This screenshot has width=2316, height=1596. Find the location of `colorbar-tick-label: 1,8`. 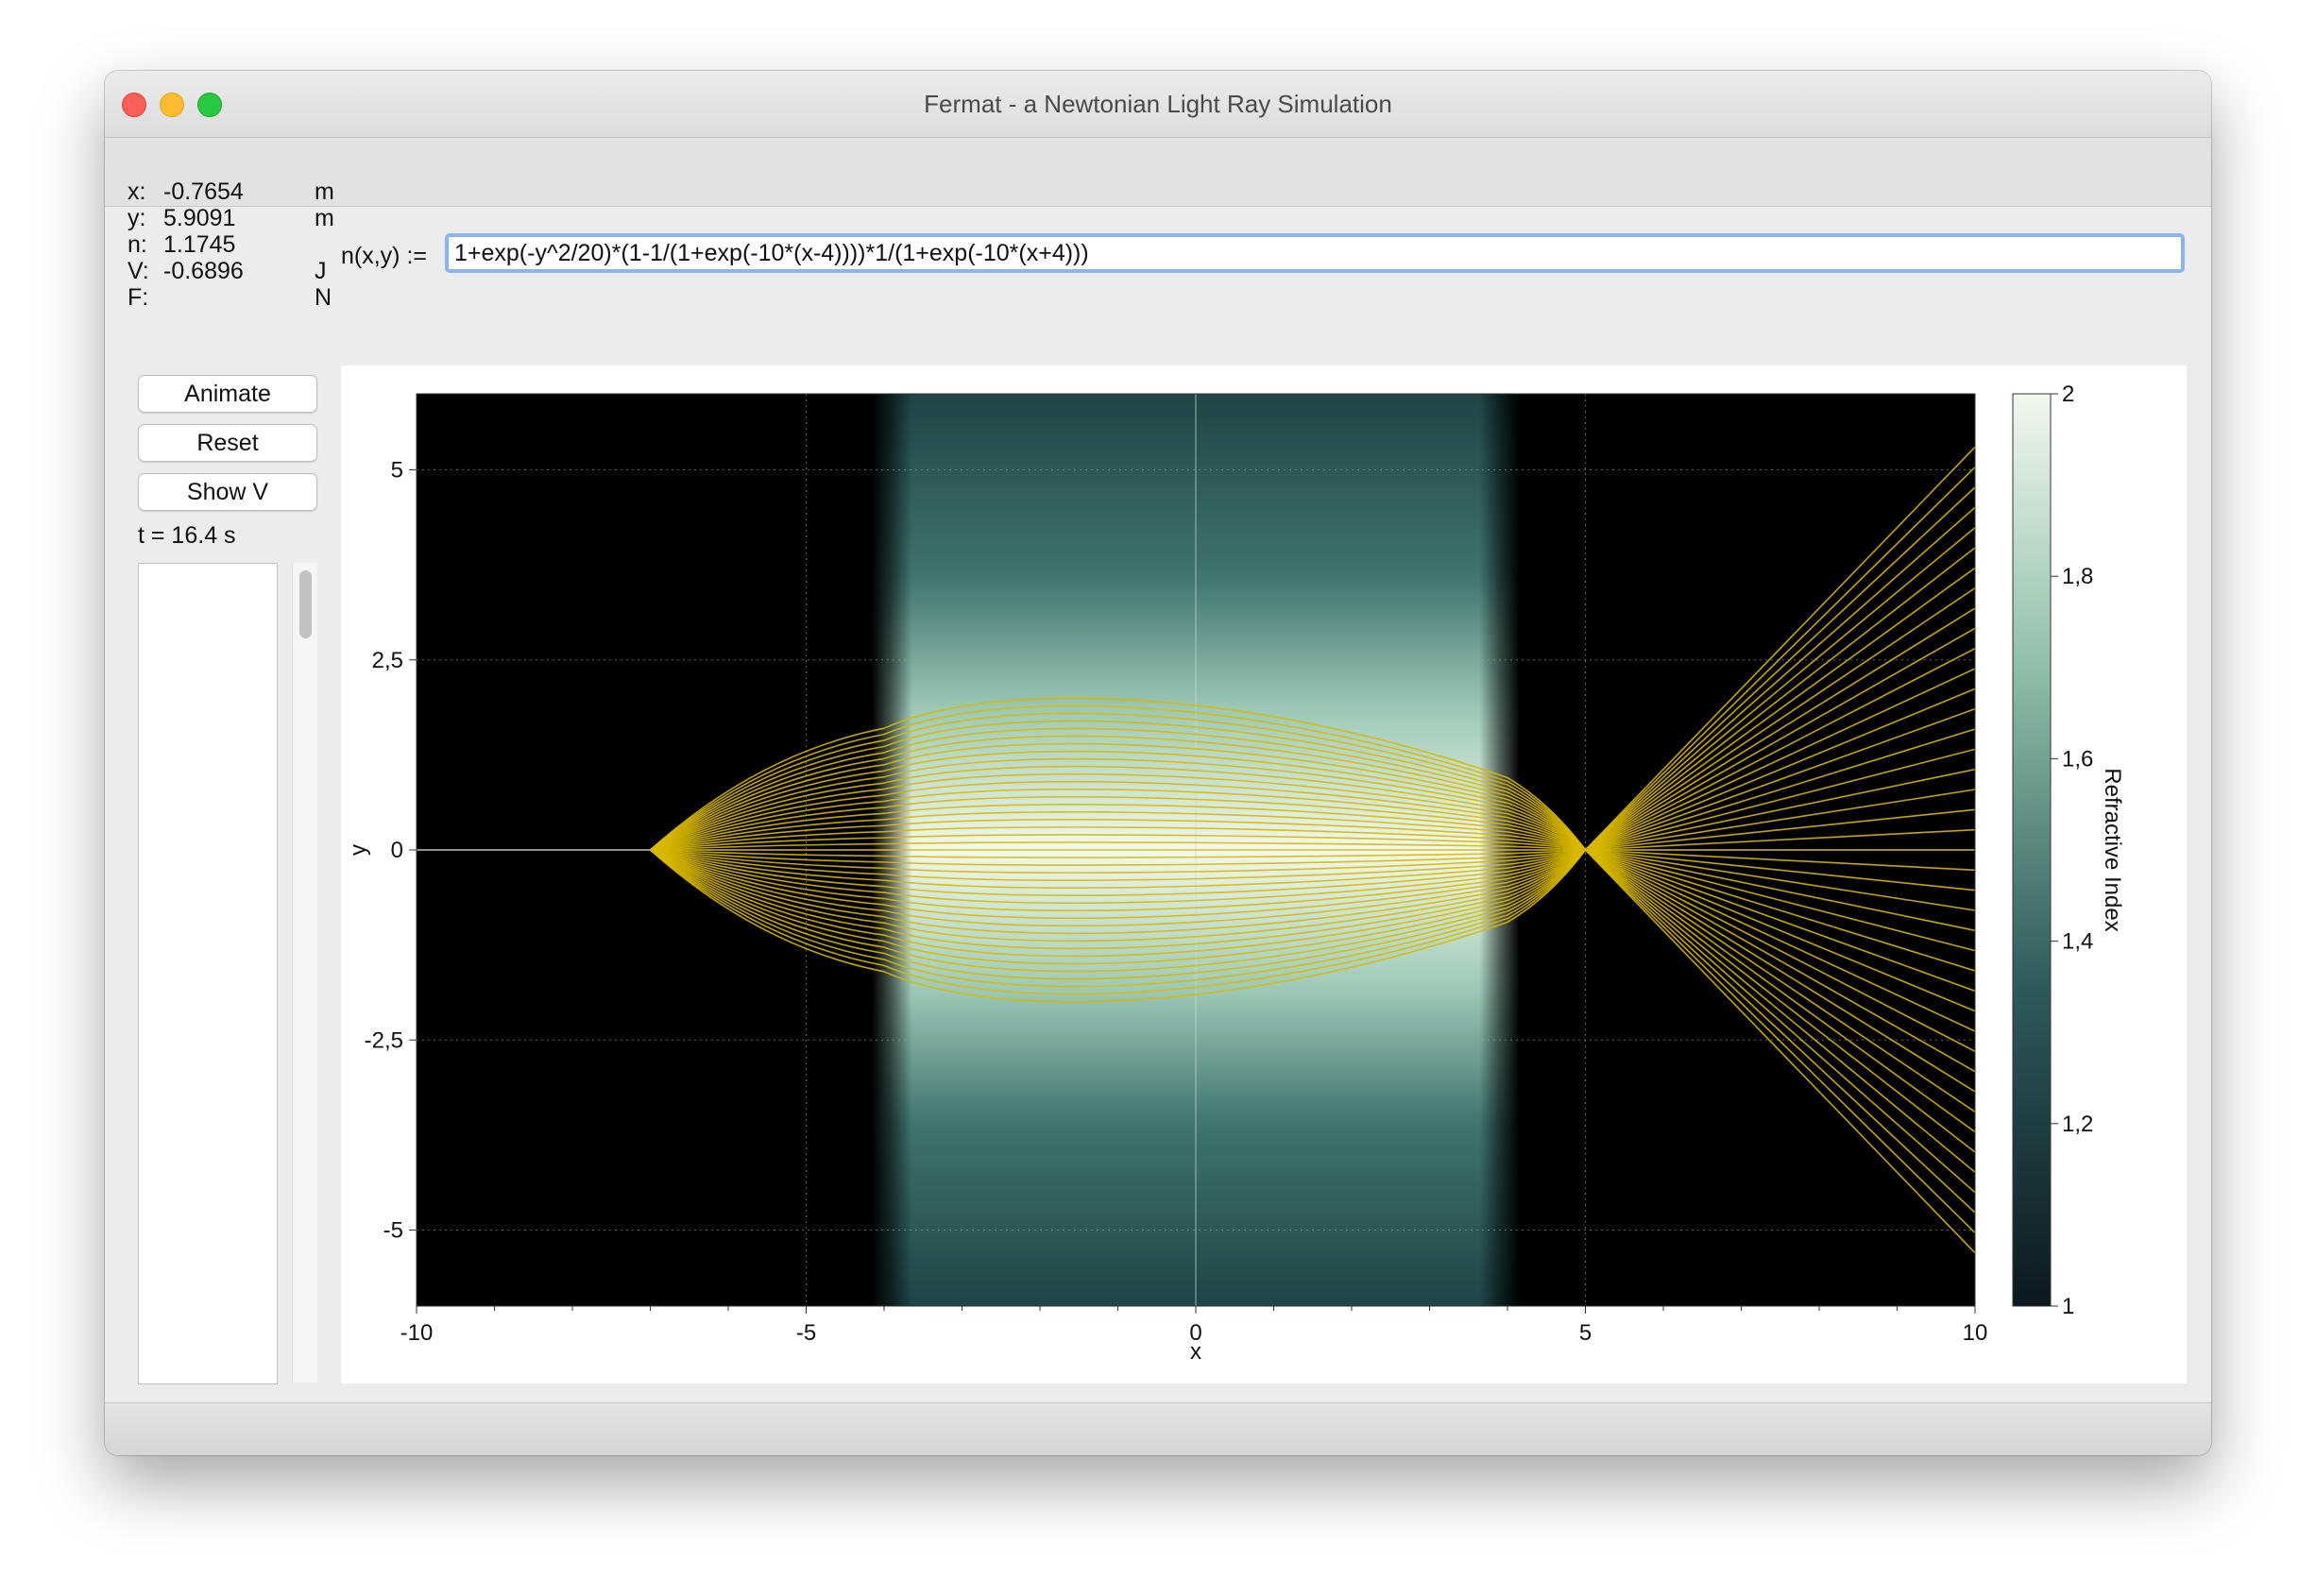

colorbar-tick-label: 1,8 is located at coordinates (2077, 576).